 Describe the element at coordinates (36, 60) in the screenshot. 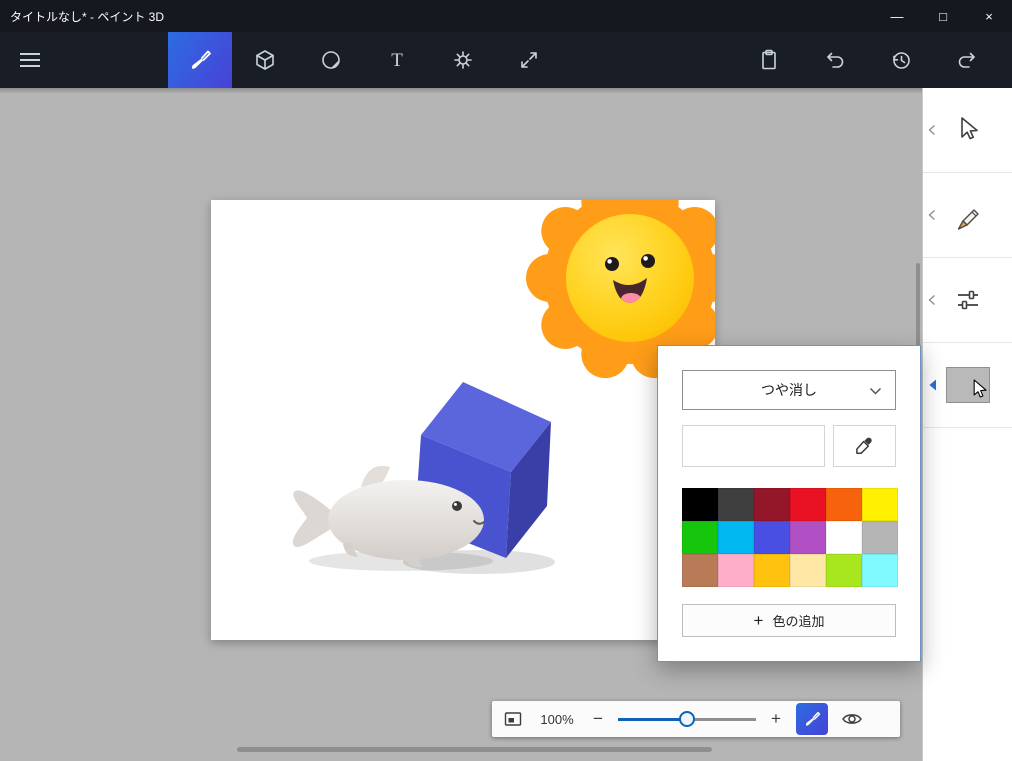

I see `menu-button` at that location.